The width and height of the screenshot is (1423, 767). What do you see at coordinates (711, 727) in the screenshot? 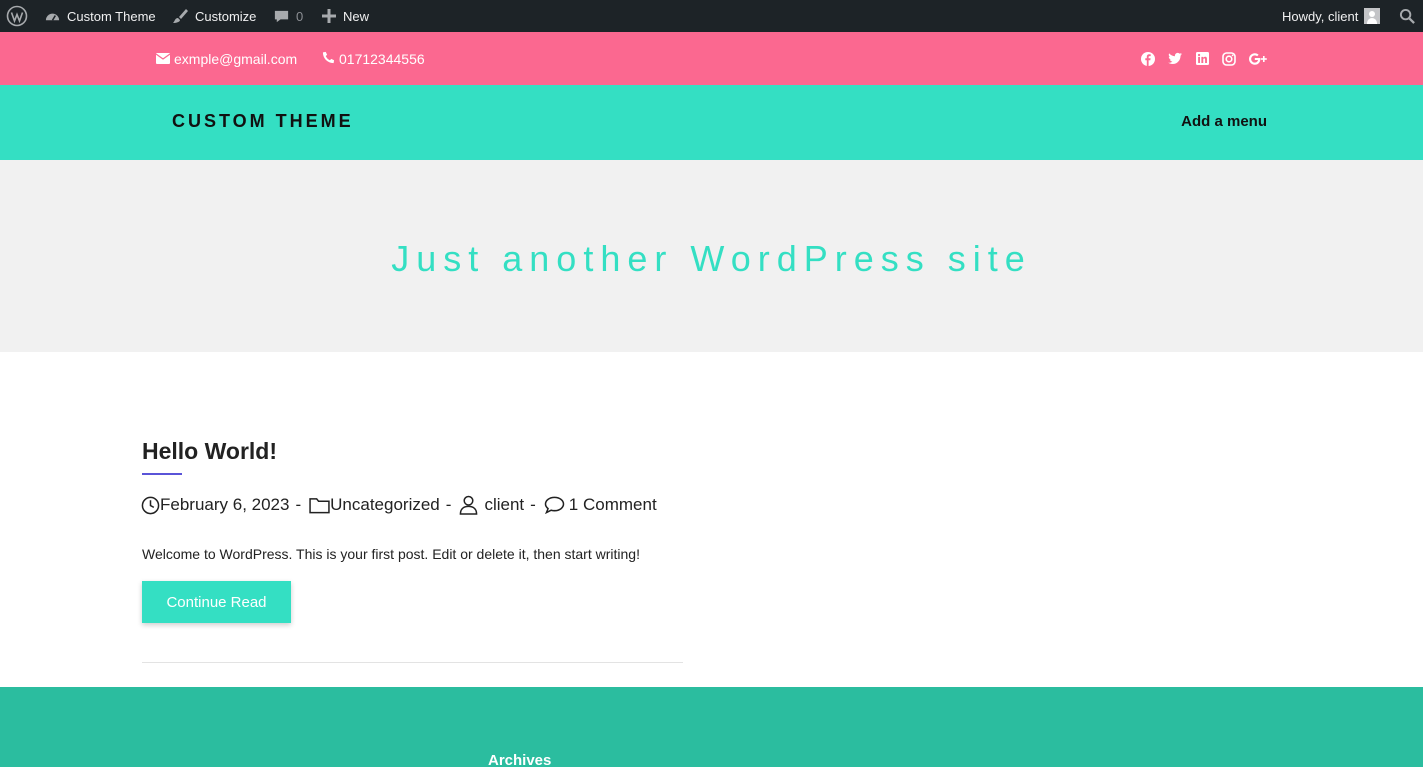
I see `site-footer: Archives` at bounding box center [711, 727].